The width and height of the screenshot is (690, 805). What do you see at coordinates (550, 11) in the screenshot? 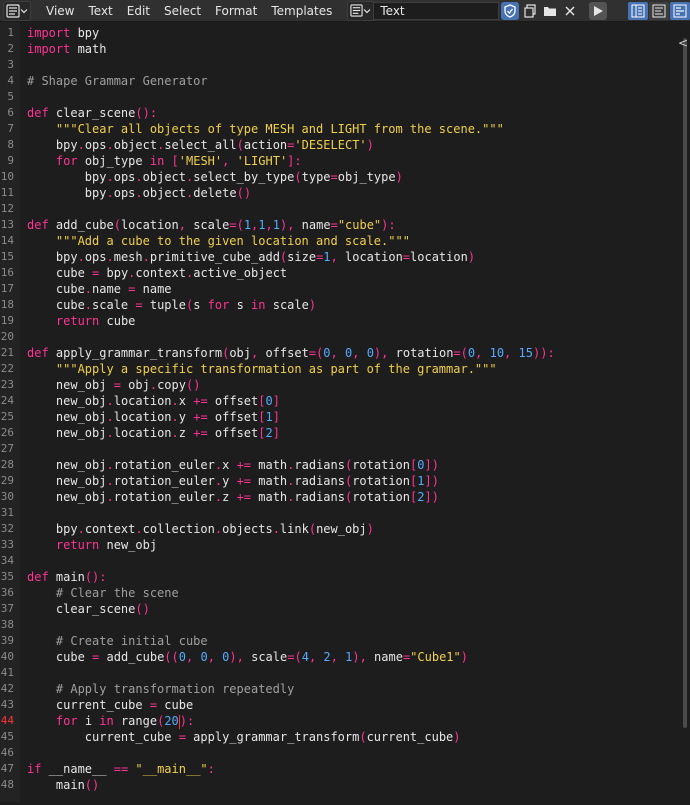
I see `open-text-button` at bounding box center [550, 11].